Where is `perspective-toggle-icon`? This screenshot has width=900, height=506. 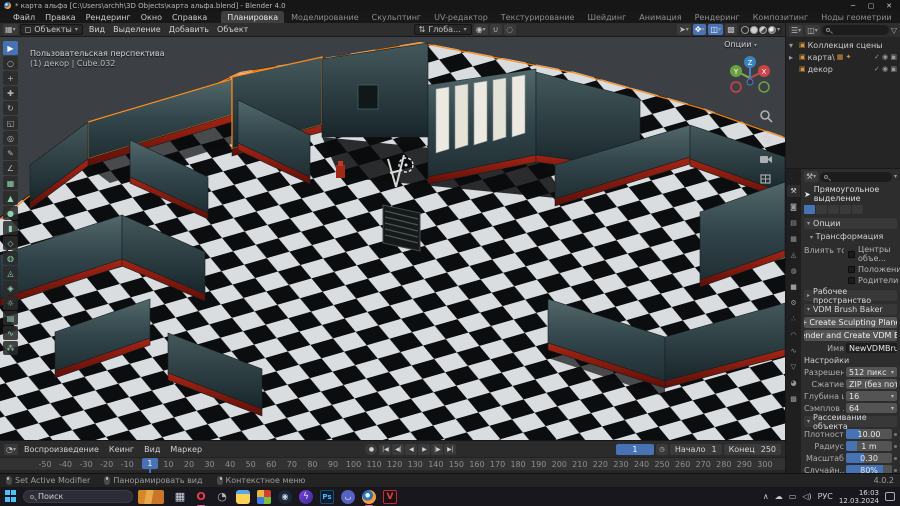 perspective-toggle-icon is located at coordinates (766, 179).